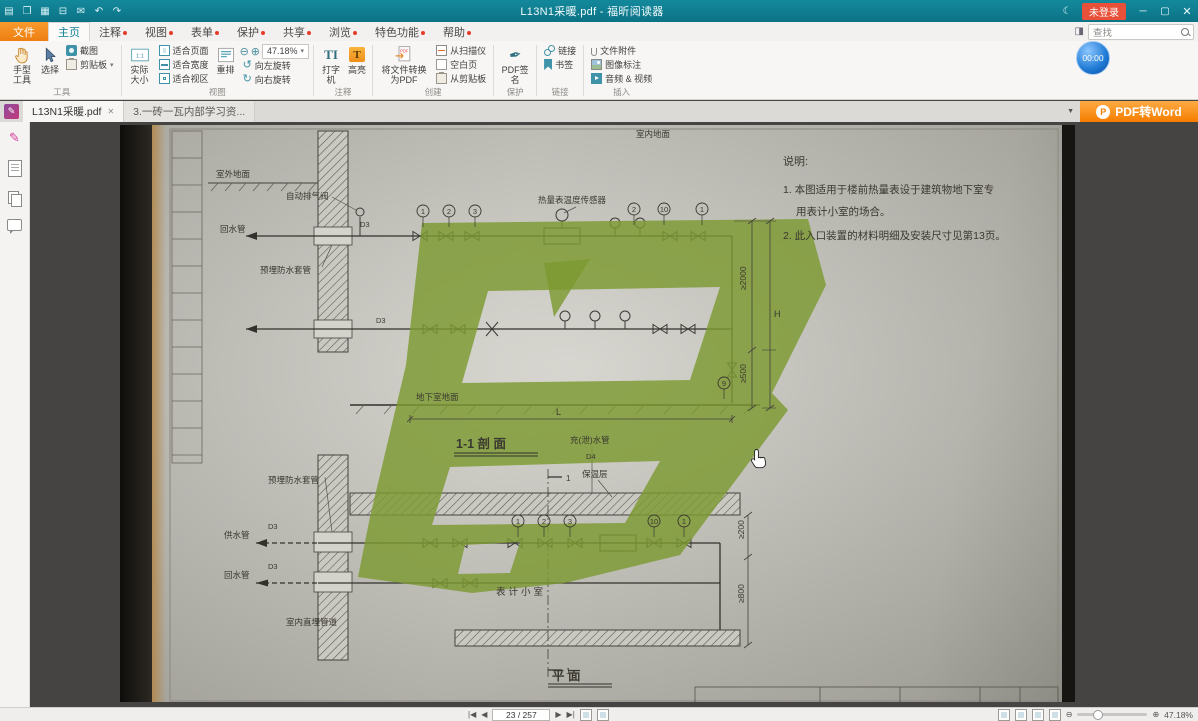 The height and width of the screenshot is (721, 1198). What do you see at coordinates (423, 211) in the screenshot?
I see `svg-text: 1` at bounding box center [423, 211].